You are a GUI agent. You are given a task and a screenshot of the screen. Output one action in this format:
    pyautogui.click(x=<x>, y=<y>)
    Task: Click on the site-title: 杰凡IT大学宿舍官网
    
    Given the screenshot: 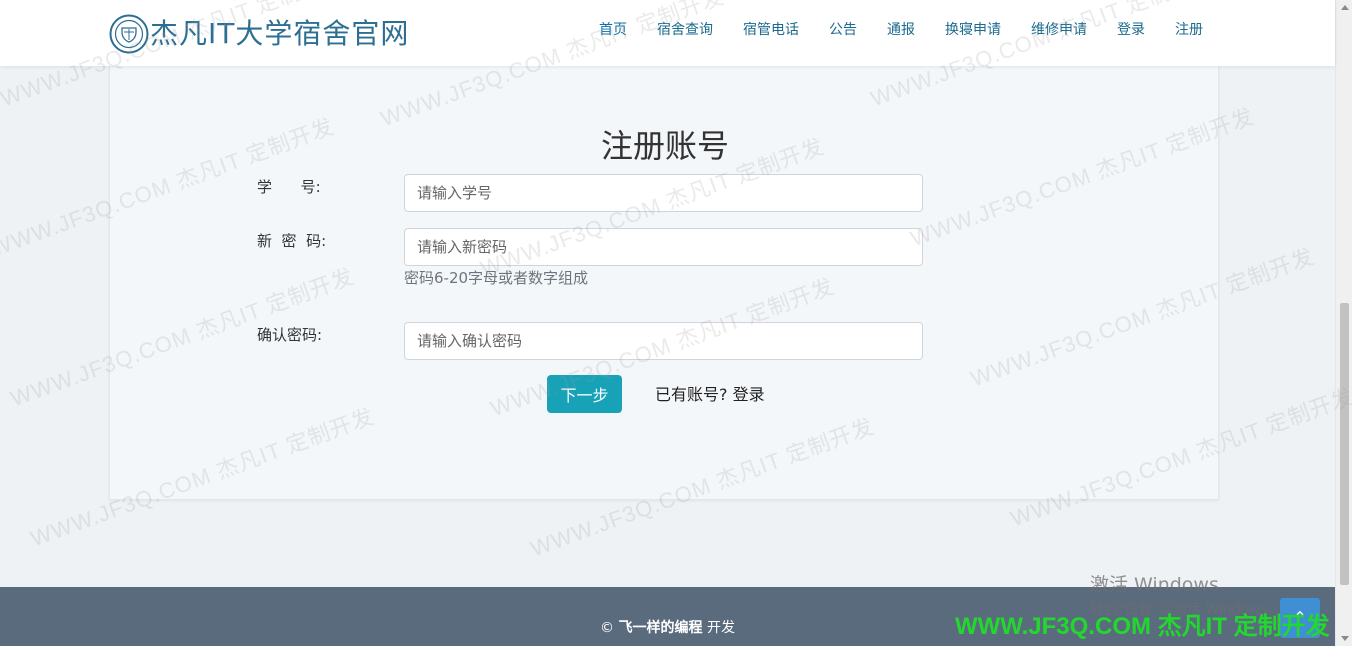 What is the action you would take?
    pyautogui.click(x=279, y=34)
    